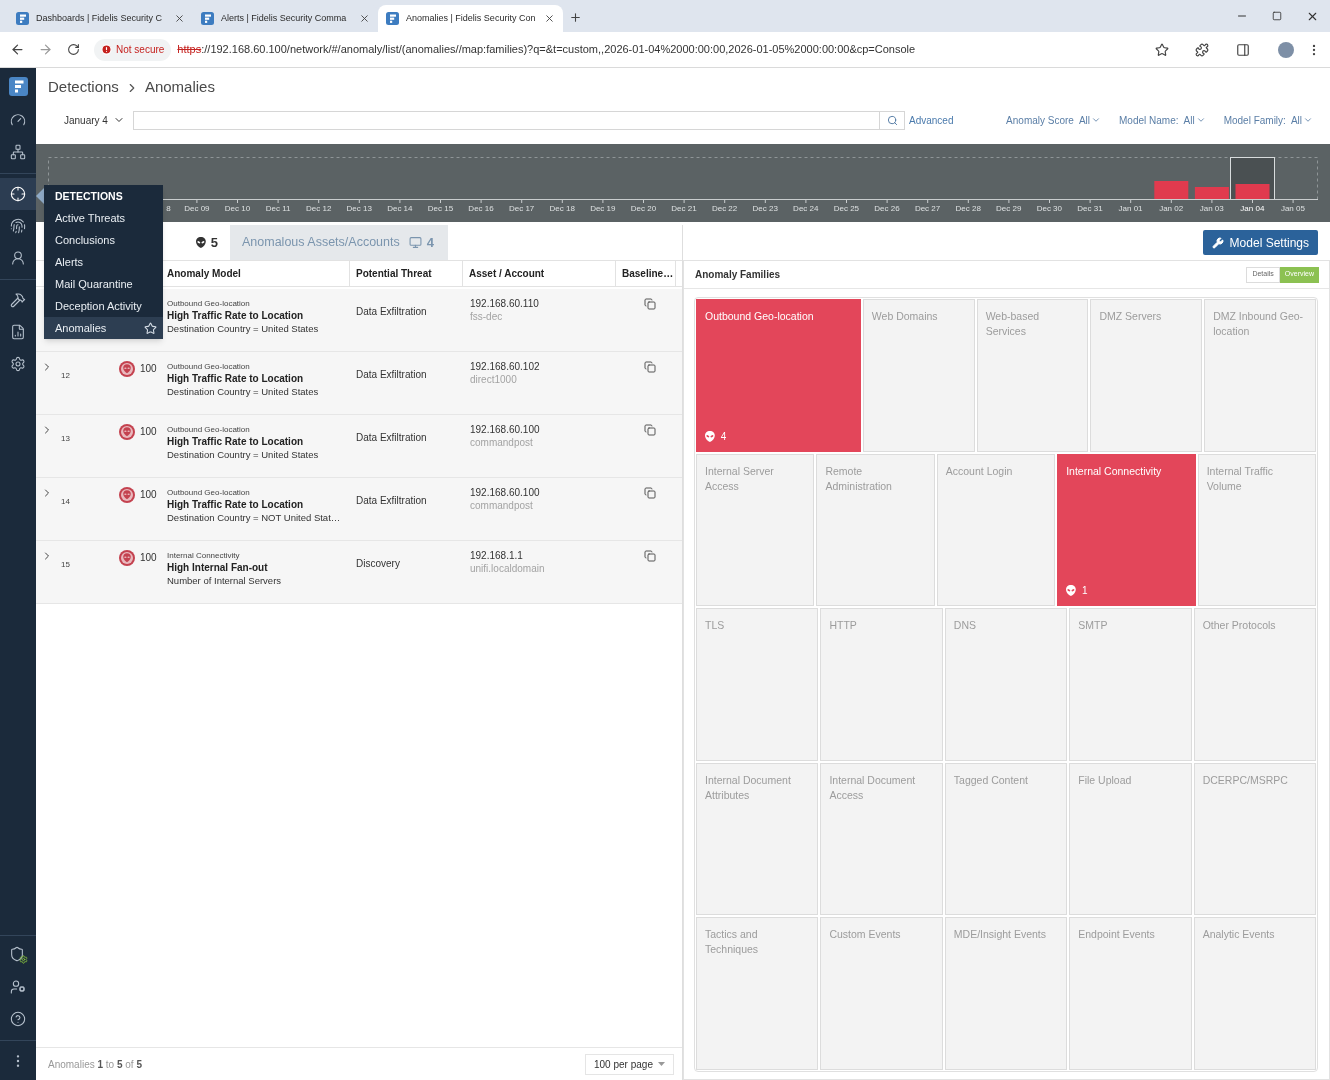 The image size is (1330, 1080). I want to click on filter-dropdown: Anomaly Score All, so click(1054, 120).